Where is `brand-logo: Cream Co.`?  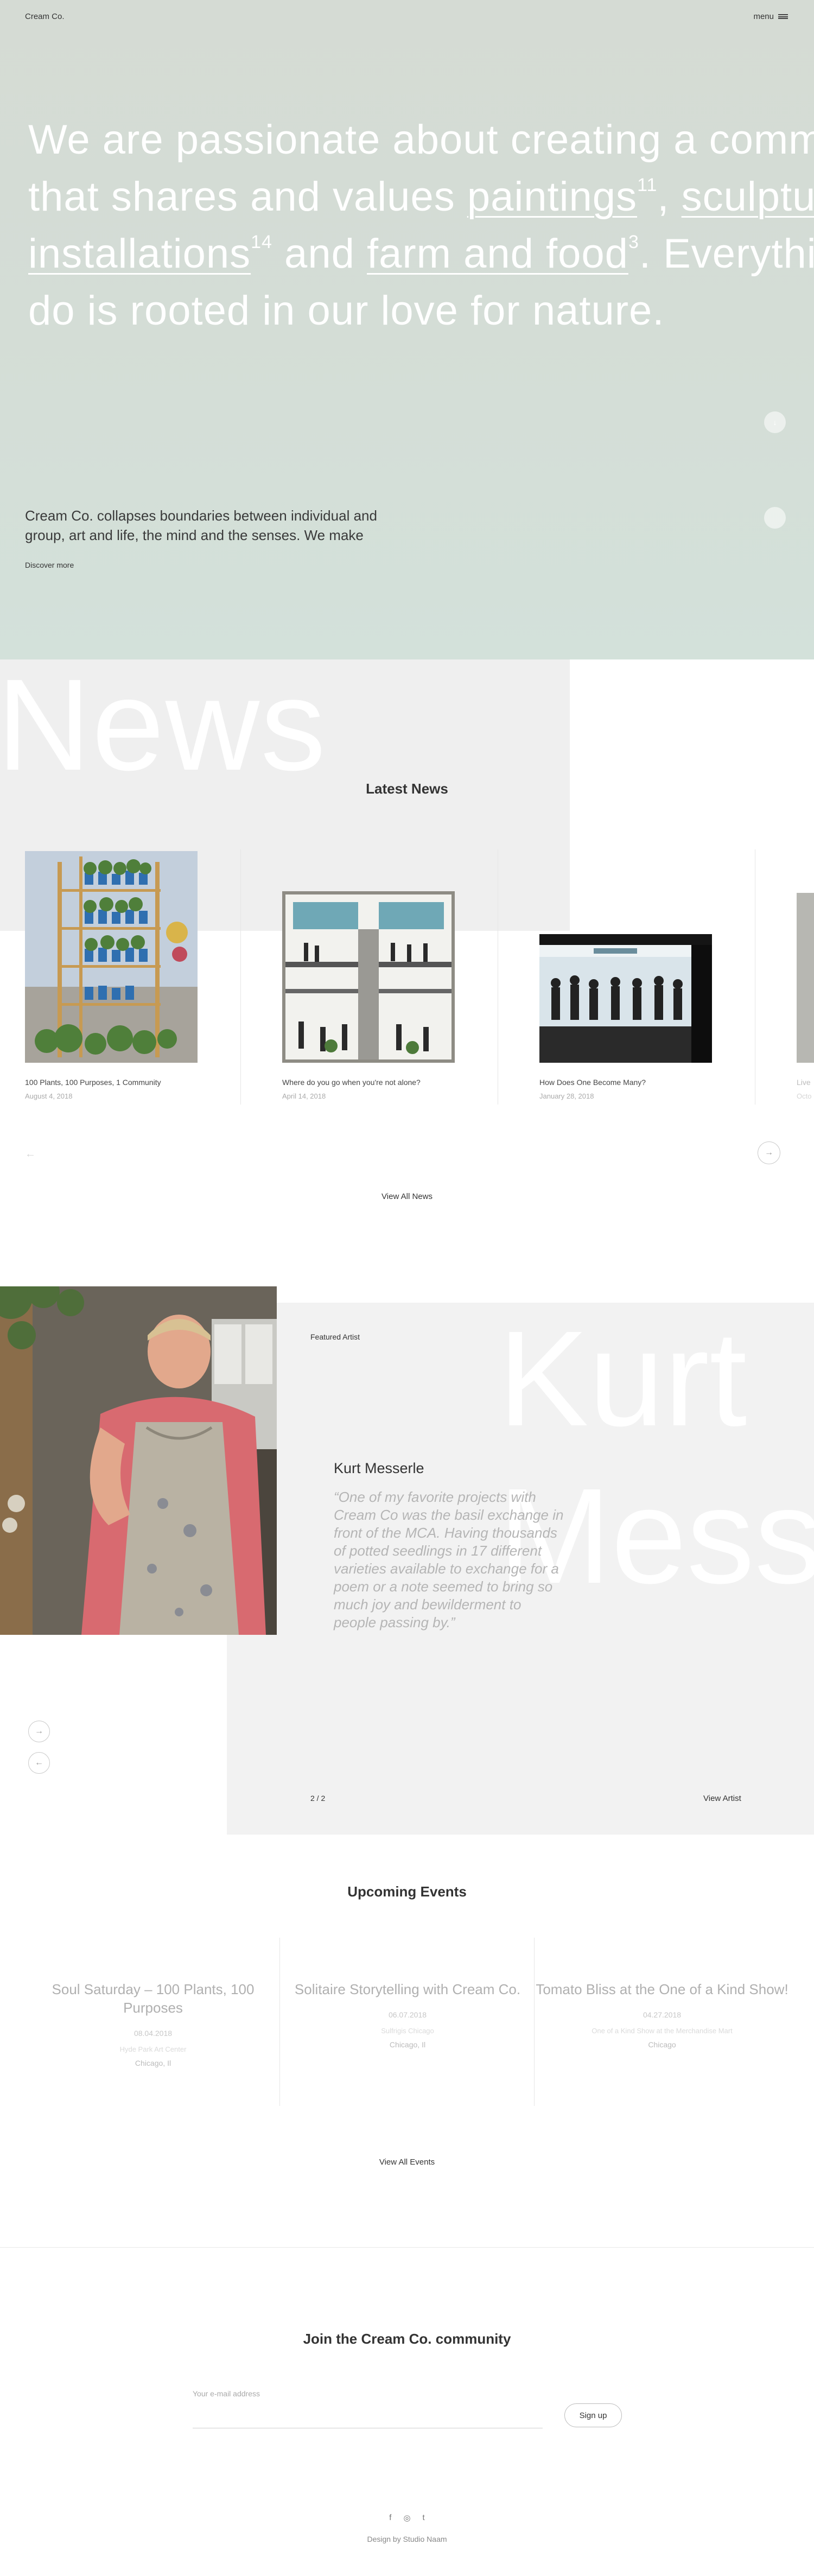 brand-logo: Cream Co. is located at coordinates (45, 16).